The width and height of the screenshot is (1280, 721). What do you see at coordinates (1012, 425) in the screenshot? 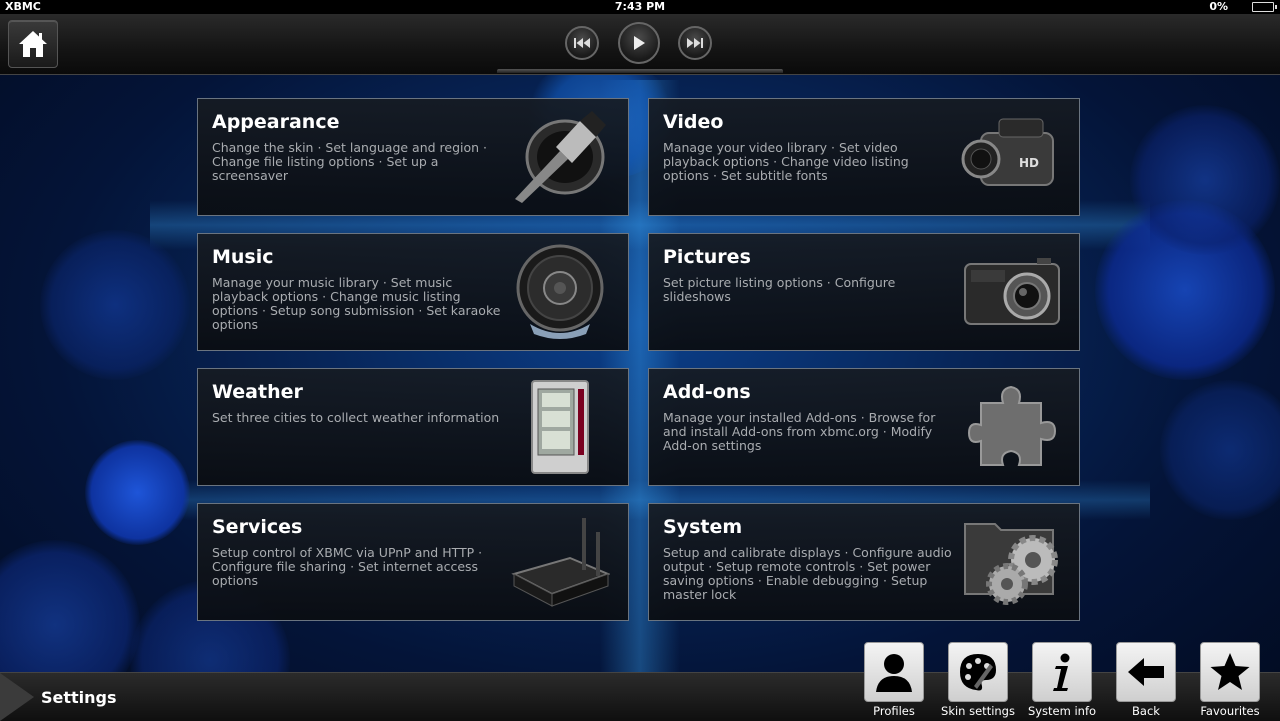
I see `puzzle-icon` at bounding box center [1012, 425].